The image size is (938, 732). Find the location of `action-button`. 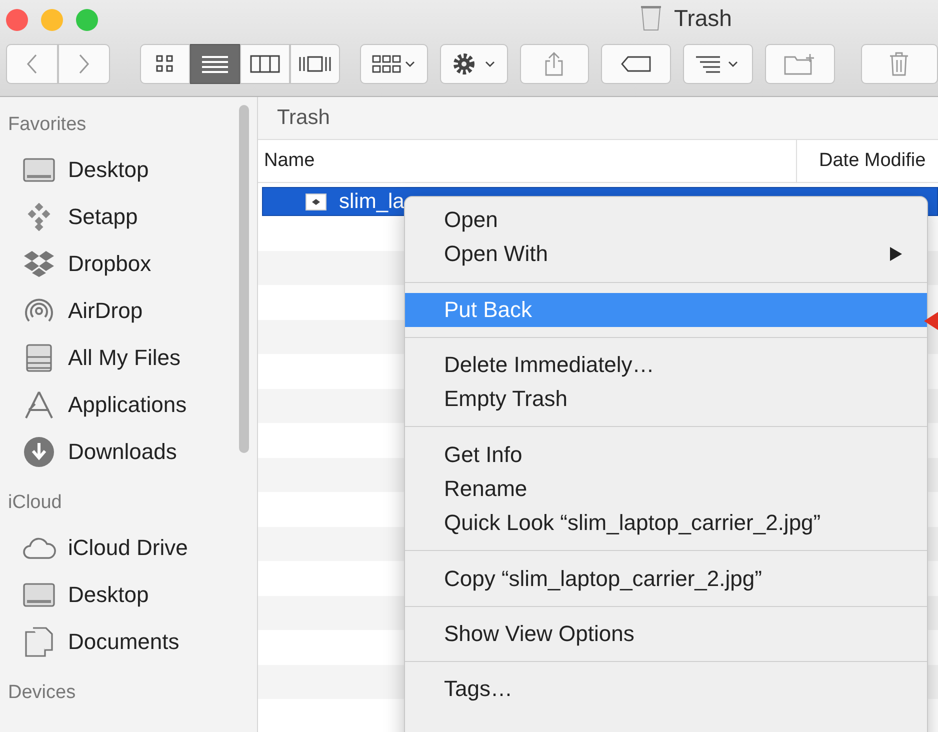

action-button is located at coordinates (474, 64).